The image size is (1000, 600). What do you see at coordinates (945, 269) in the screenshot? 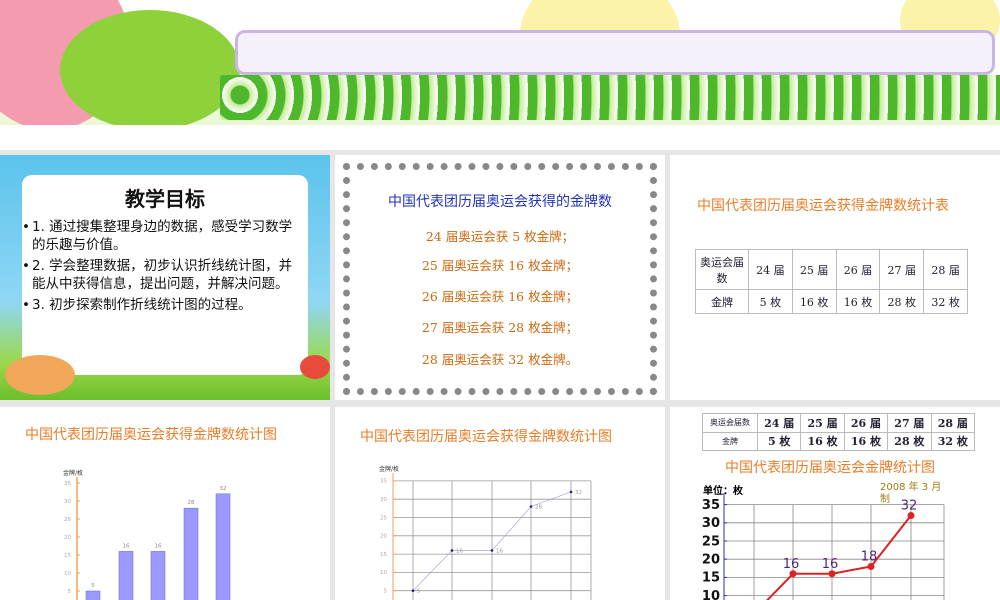
I see `session-cell: 28 届` at bounding box center [945, 269].